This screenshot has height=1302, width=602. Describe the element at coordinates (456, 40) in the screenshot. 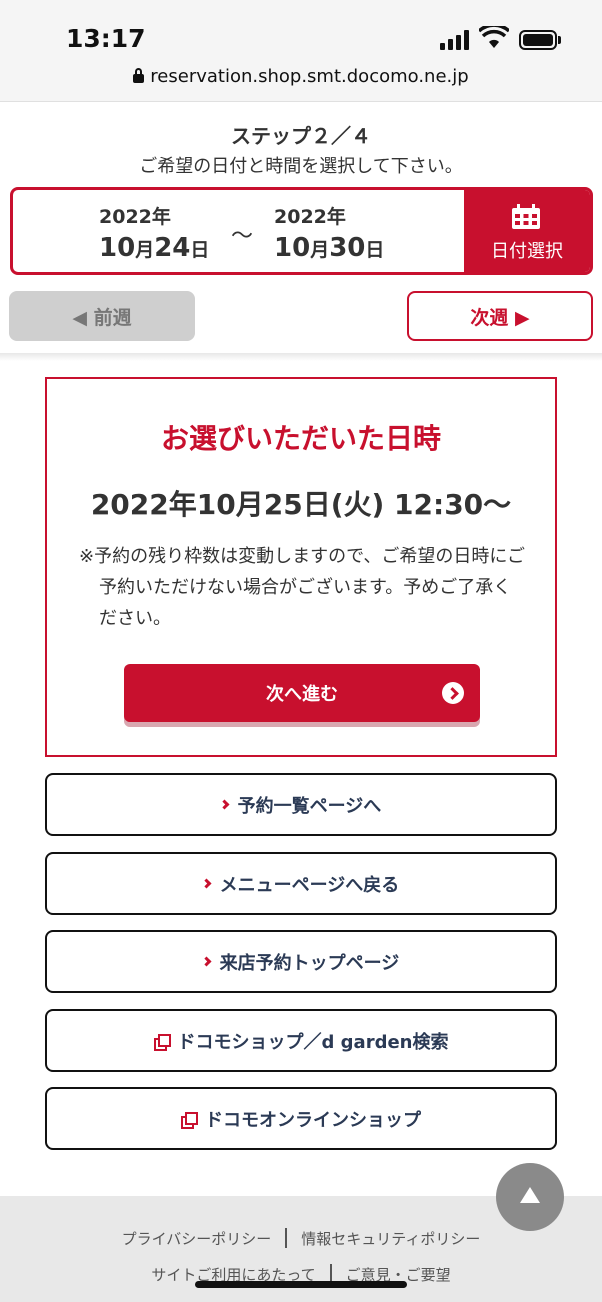

I see `cellular-signal-icon` at that location.